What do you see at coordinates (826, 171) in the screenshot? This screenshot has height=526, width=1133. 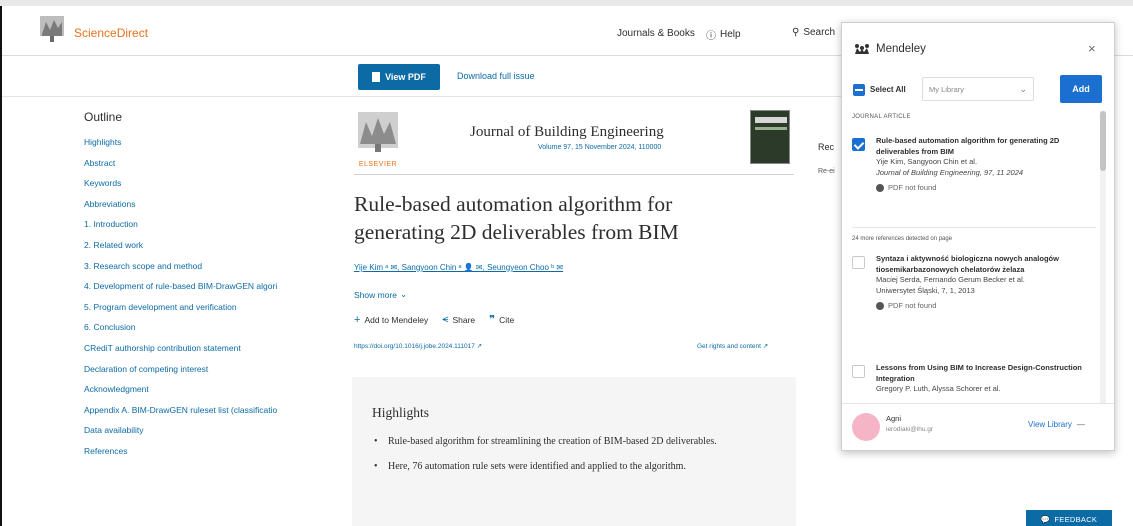 I see `recommended-sub: Re-ei` at bounding box center [826, 171].